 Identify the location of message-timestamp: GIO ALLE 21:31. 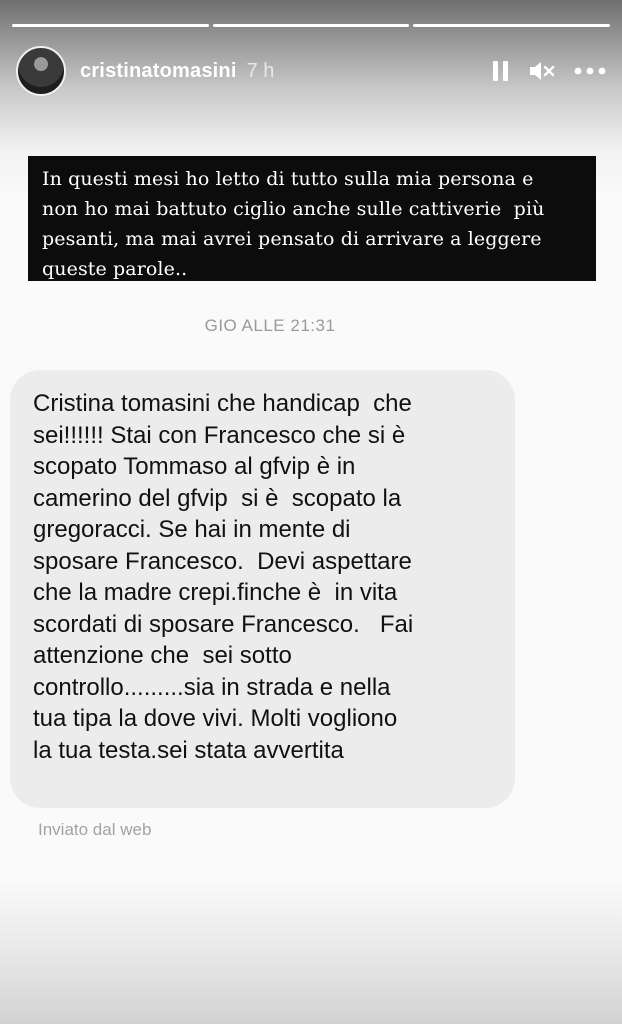
(270, 325).